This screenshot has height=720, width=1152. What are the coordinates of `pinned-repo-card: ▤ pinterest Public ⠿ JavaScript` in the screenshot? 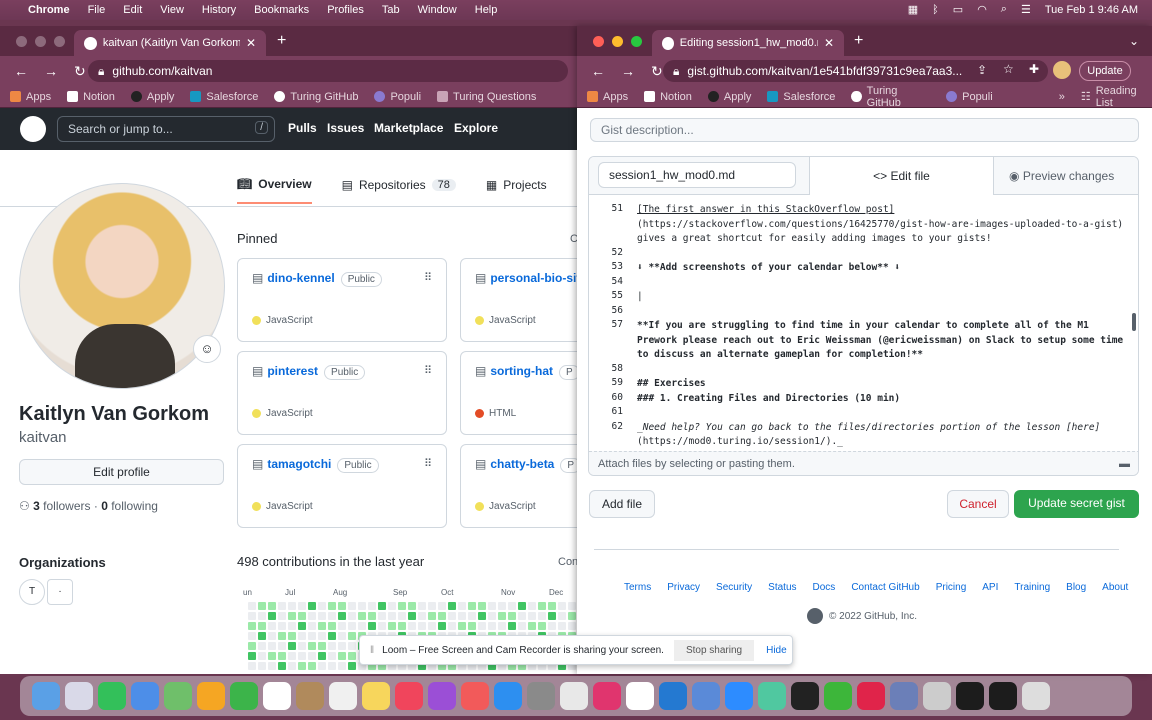 It's located at (342, 393).